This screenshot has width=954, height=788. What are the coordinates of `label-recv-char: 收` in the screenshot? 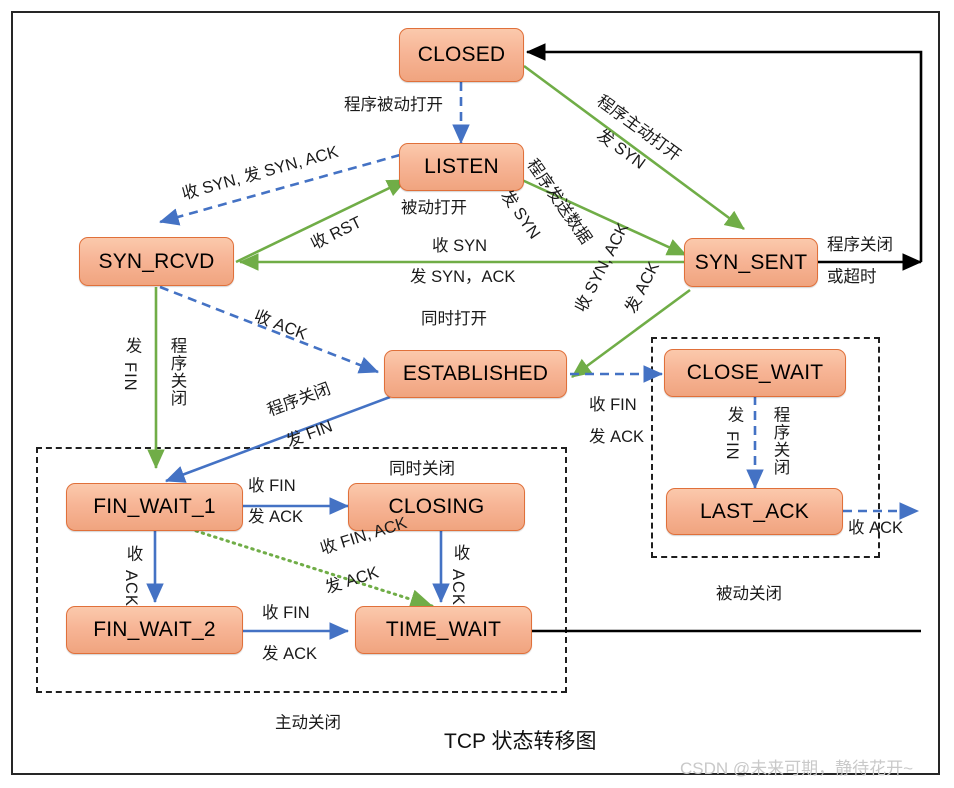 It's located at (133, 554).